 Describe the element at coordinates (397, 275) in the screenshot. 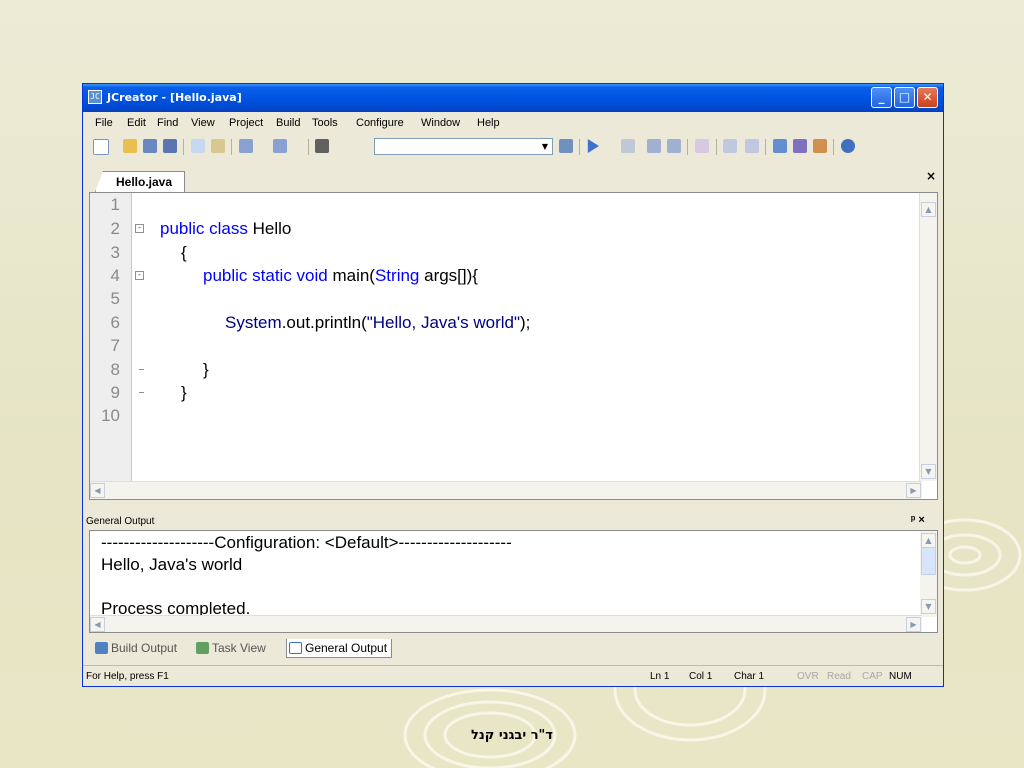

I see `keyword: String` at that location.